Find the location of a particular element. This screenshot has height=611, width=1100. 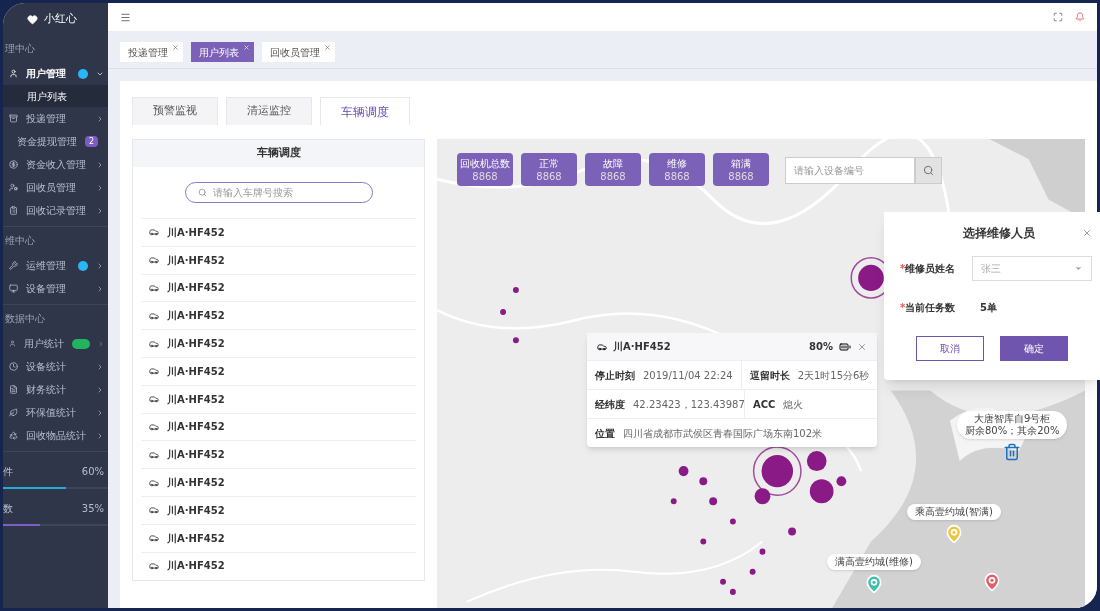

stat-tile: 回收机总数 8868 is located at coordinates (485, 169).